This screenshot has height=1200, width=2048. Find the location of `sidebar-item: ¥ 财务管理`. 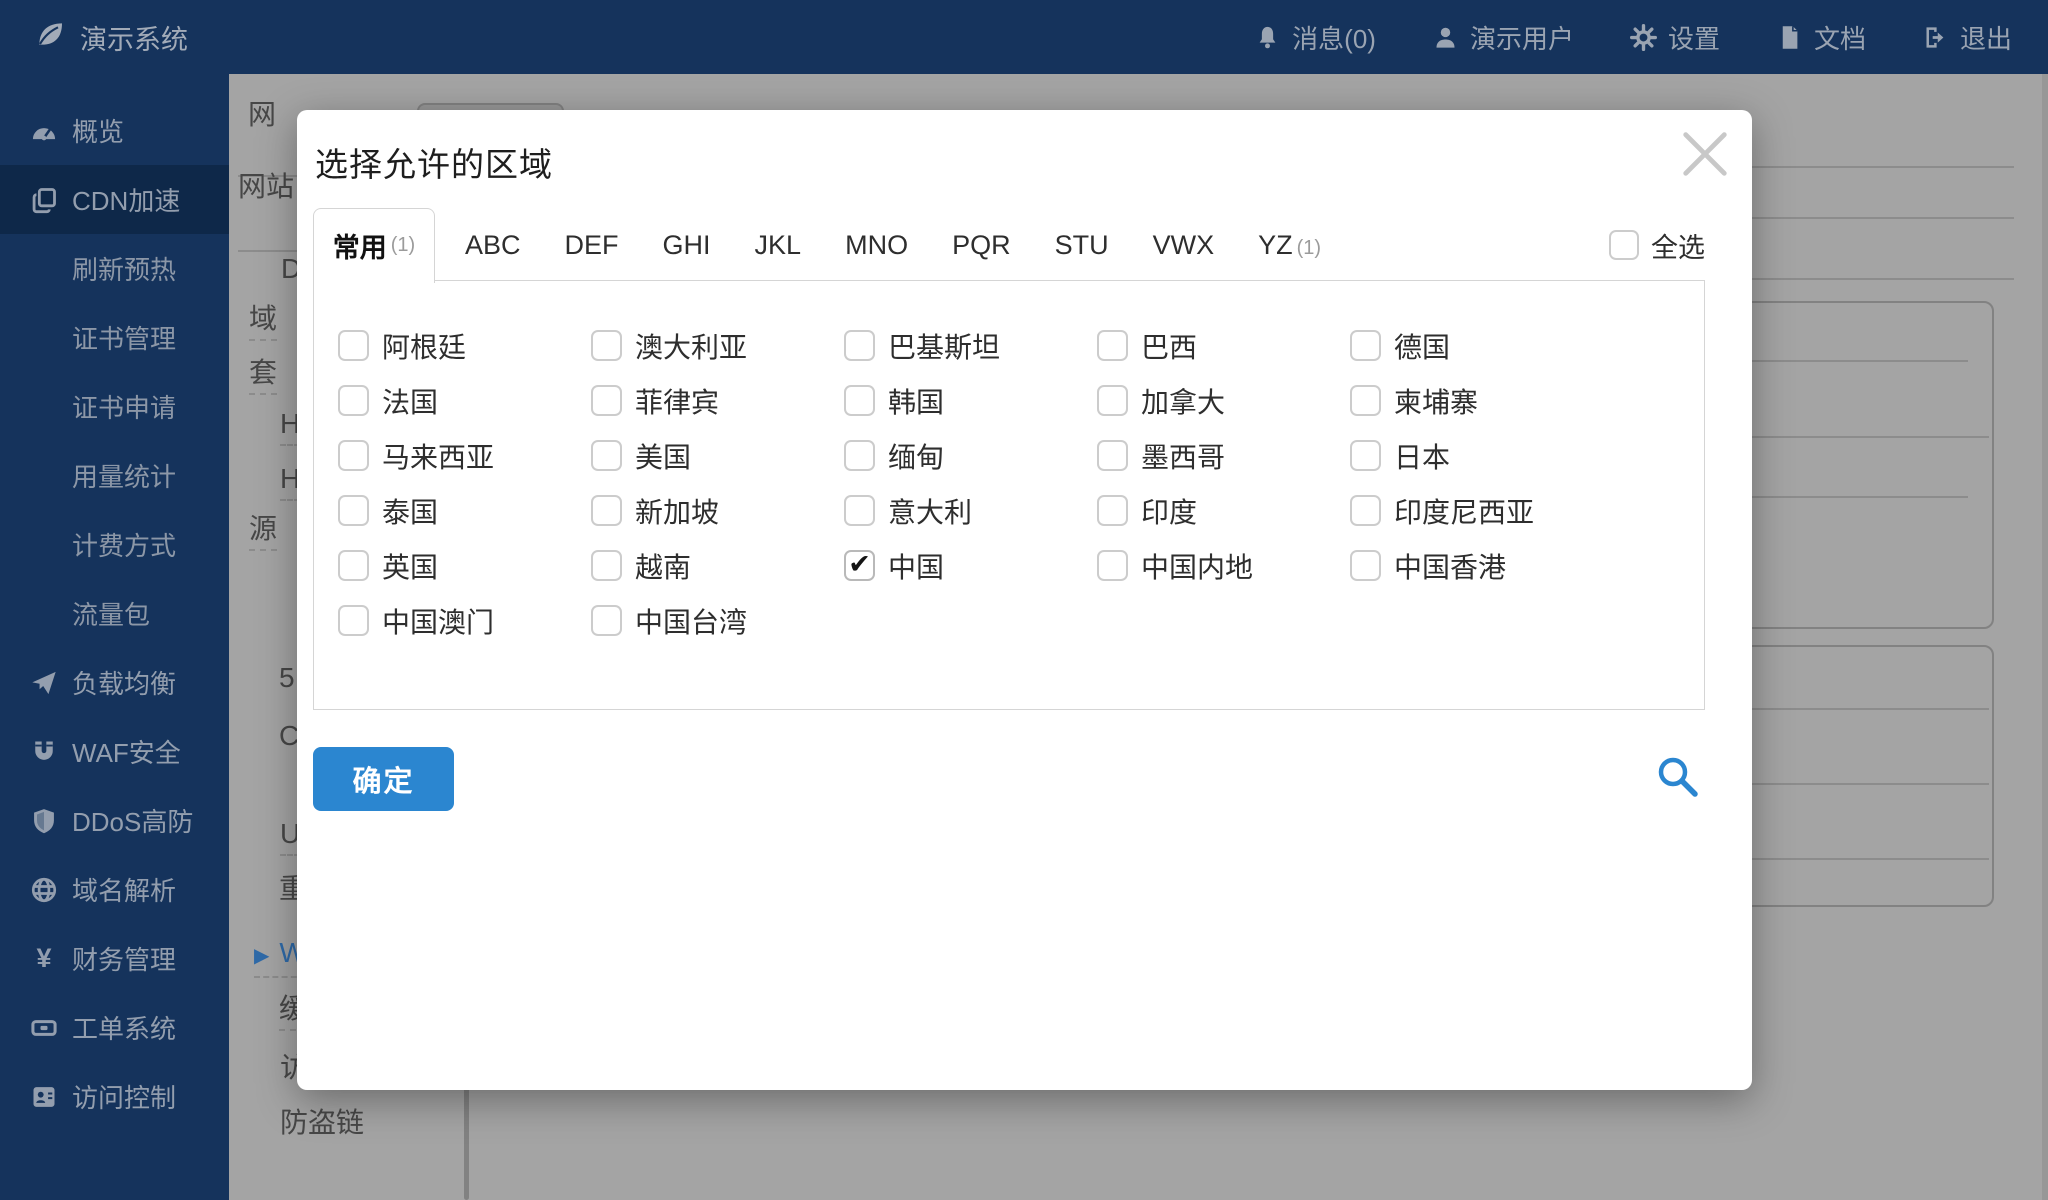

sidebar-item: ¥ 财务管理 is located at coordinates (114, 958).